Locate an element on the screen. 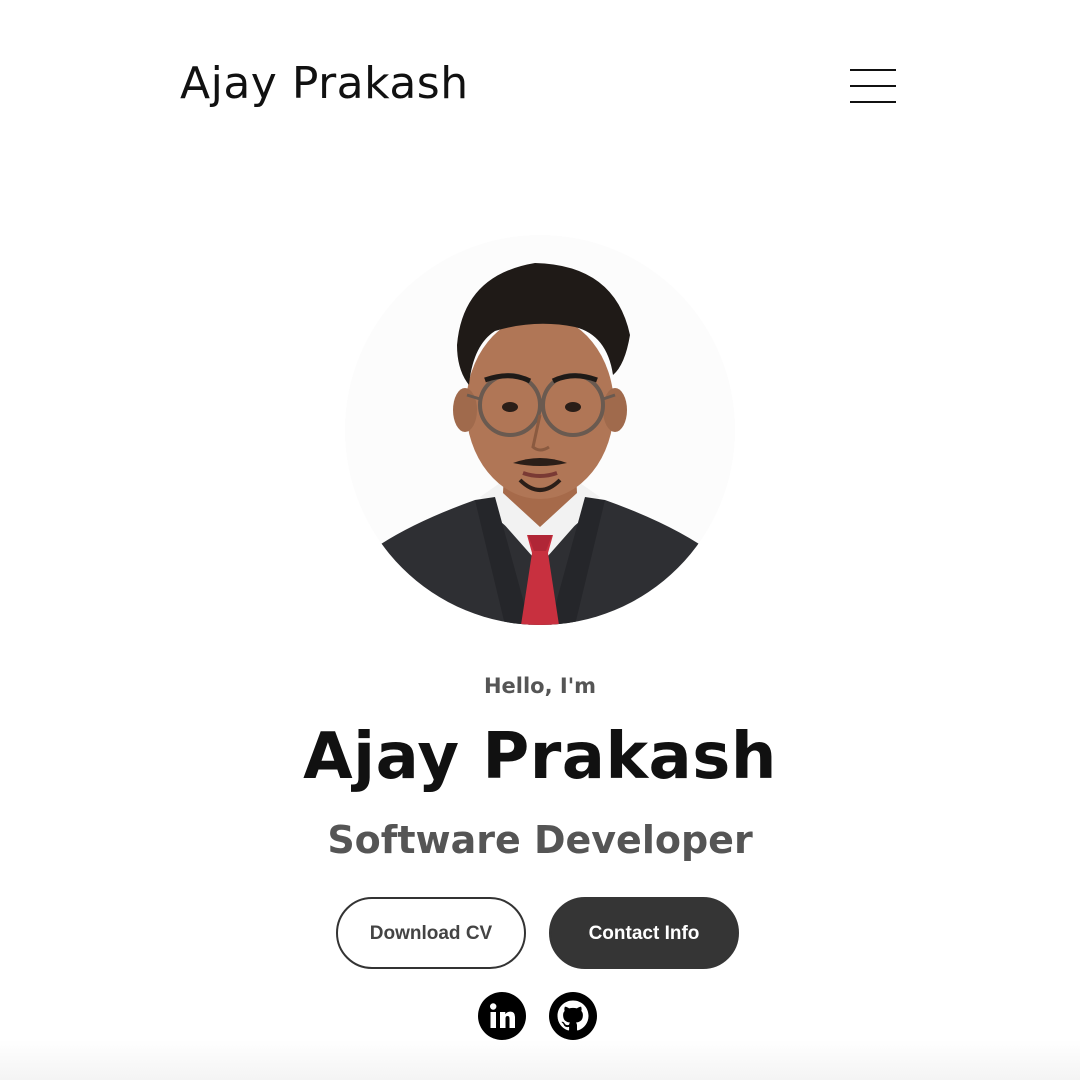  contact-info-button: Contact Info is located at coordinates (644, 933).